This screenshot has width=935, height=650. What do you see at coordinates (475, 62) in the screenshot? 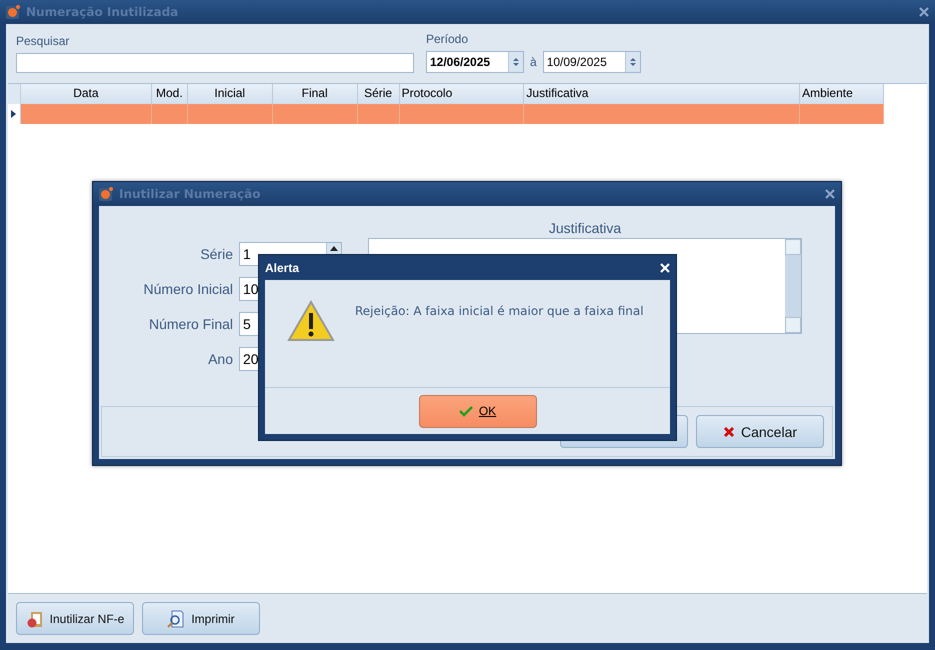
I see `date-from-field: 12/06/2025` at bounding box center [475, 62].